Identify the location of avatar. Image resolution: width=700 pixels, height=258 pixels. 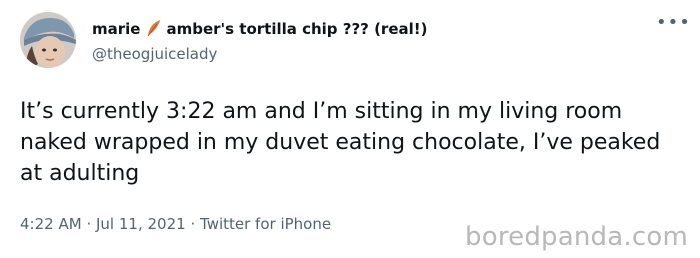
(48, 40).